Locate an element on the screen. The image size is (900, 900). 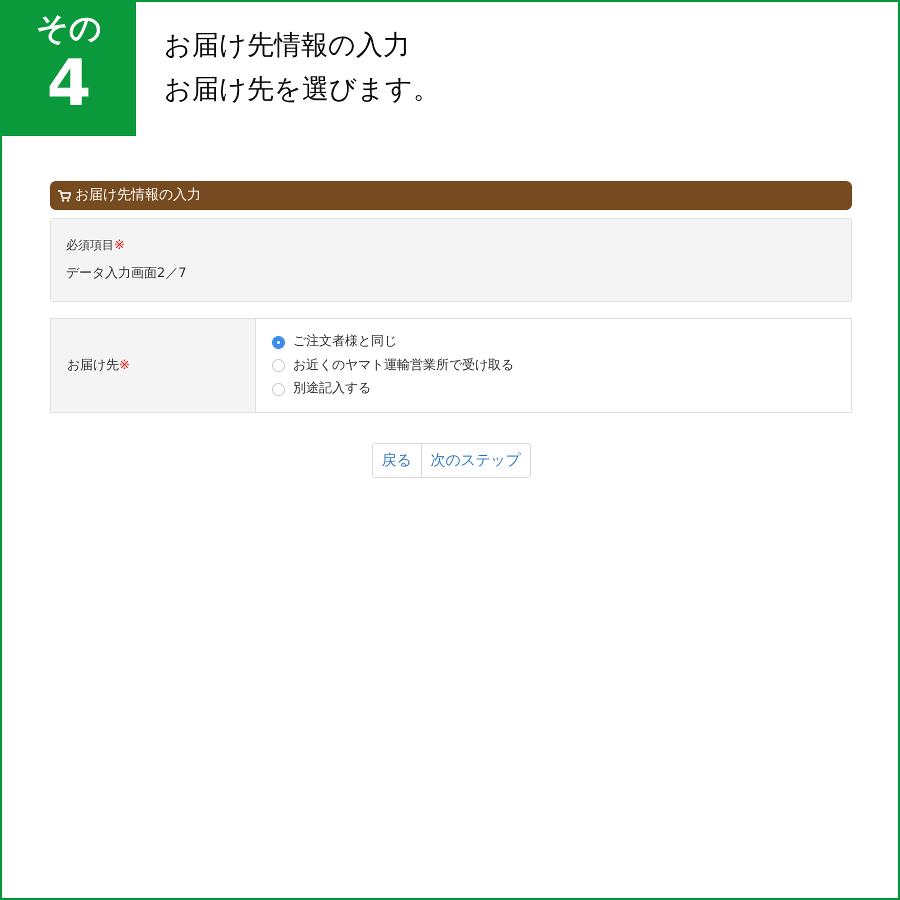
cart-icon is located at coordinates (64, 196).